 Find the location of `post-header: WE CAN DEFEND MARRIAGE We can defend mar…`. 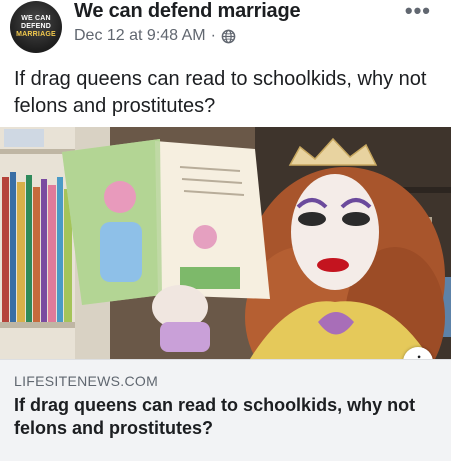

post-header: WE CAN DEFEND MARRIAGE We can defend mar… is located at coordinates (225, 29).